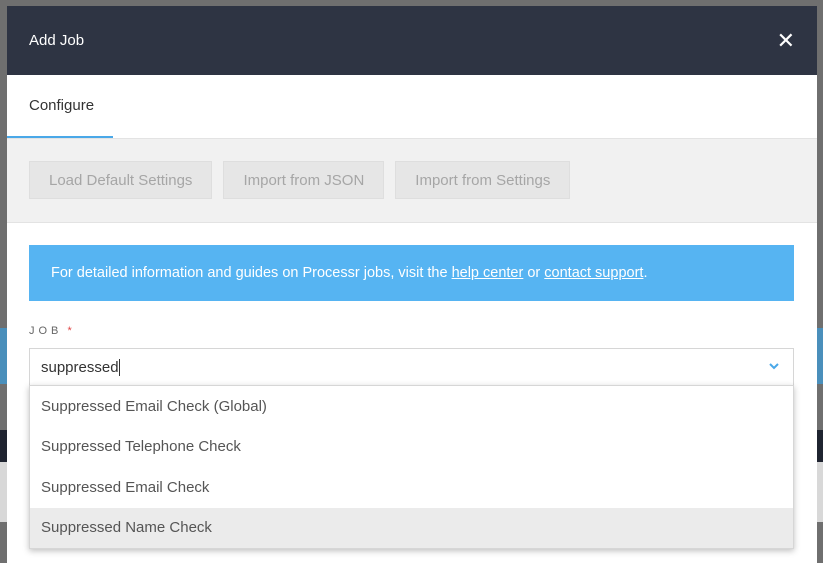 This screenshot has height=563, width=823. Describe the element at coordinates (412, 107) in the screenshot. I see `tab-bar: Configure` at that location.